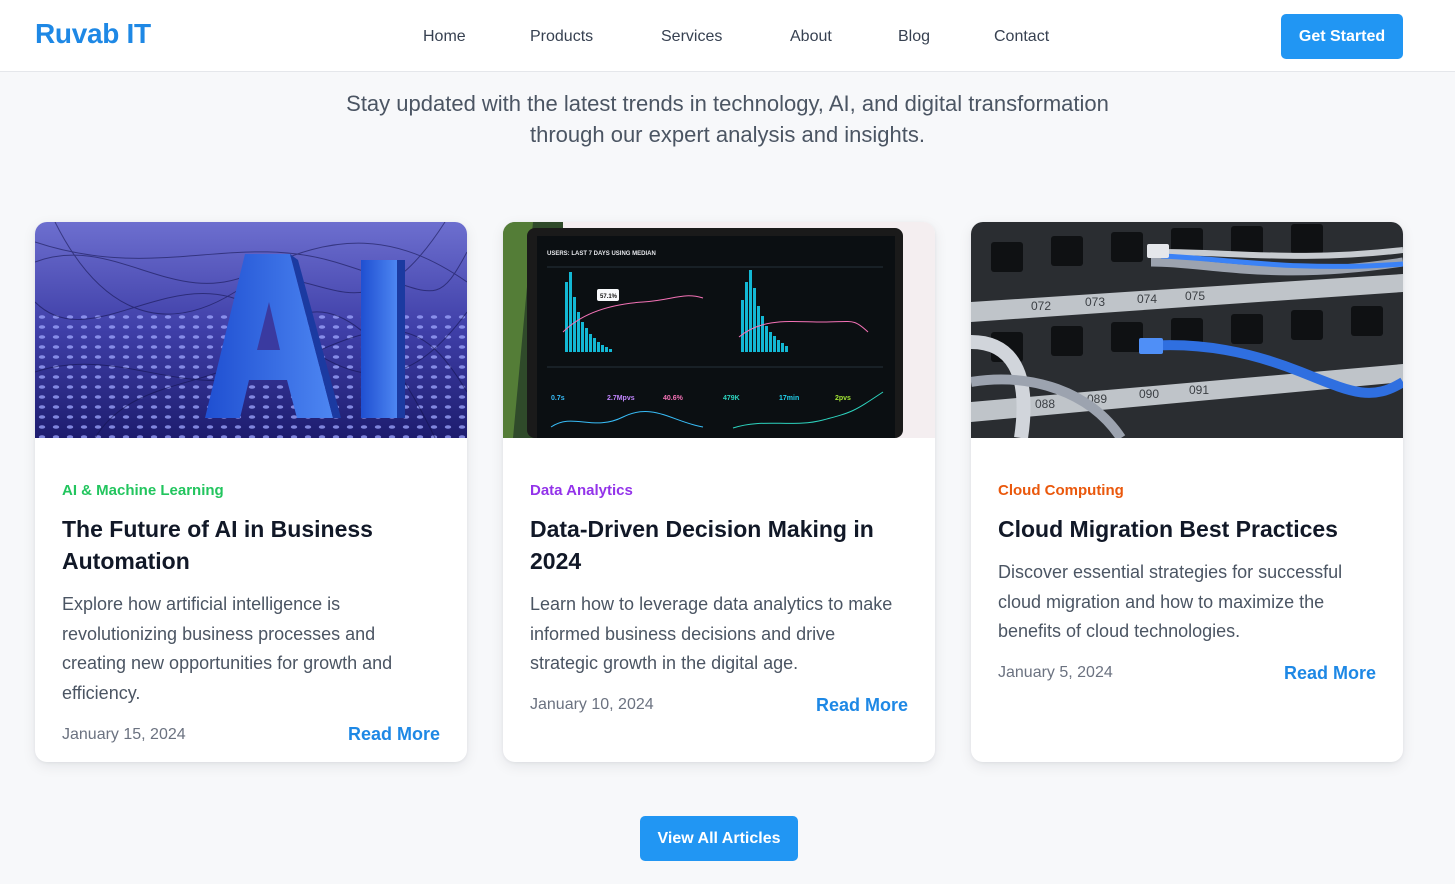  I want to click on port-label: 091, so click(1199, 390).